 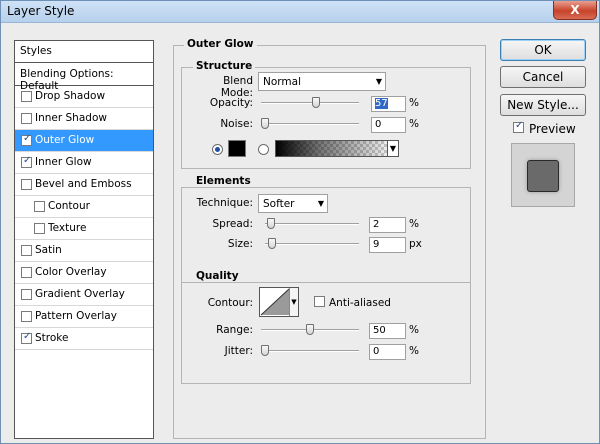 I want to click on anti-aliased-checkbox, so click(x=319, y=301).